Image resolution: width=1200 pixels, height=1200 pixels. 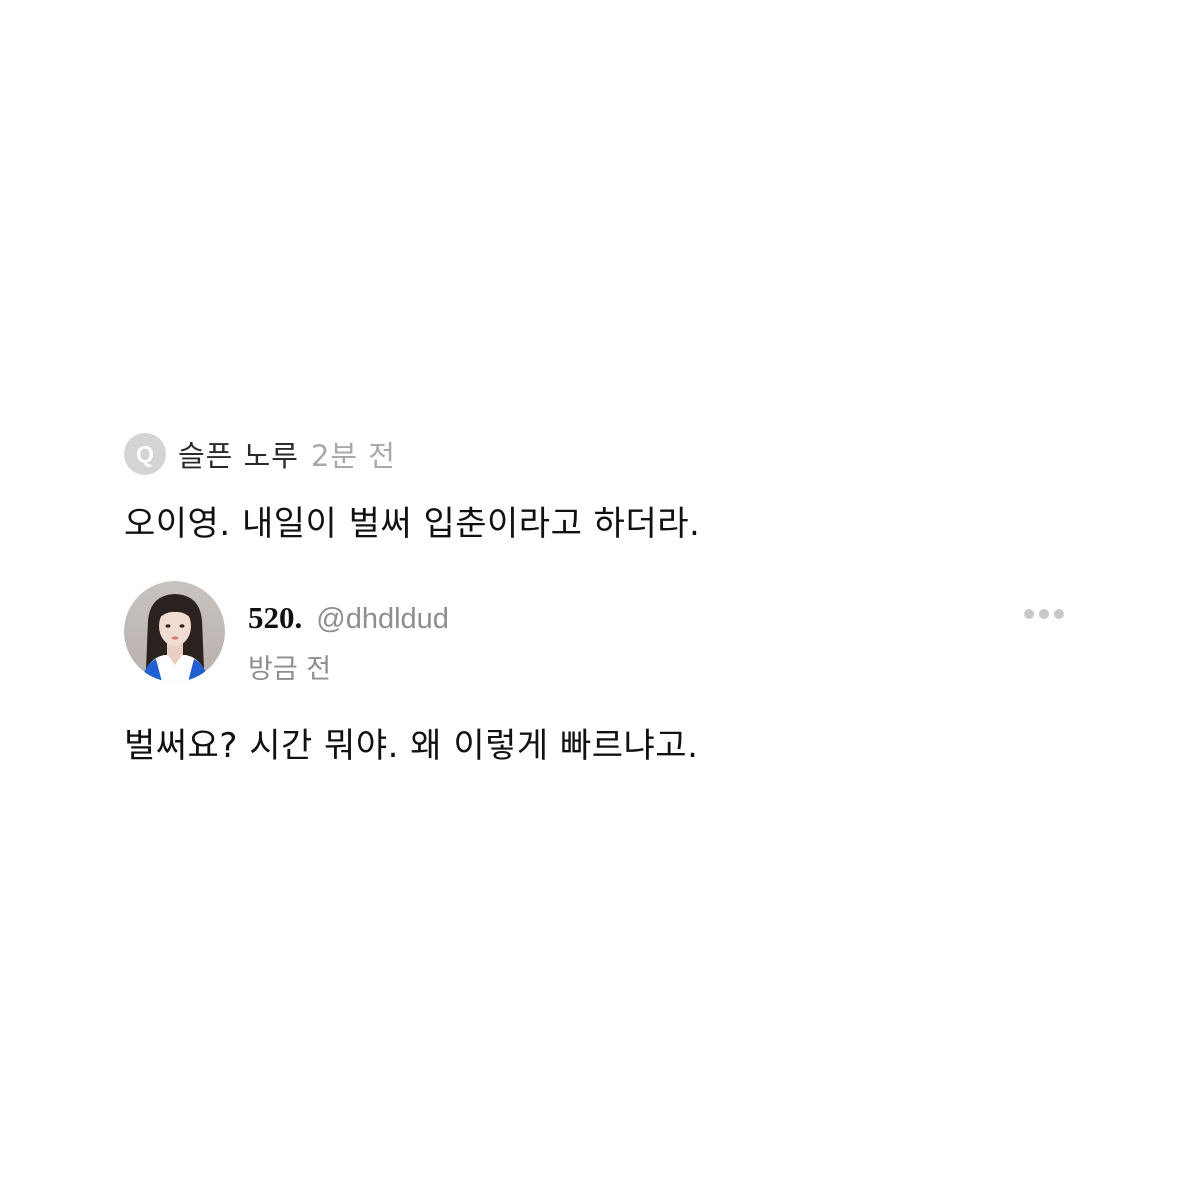 I want to click on more-horizontal-icon, so click(x=1044, y=614).